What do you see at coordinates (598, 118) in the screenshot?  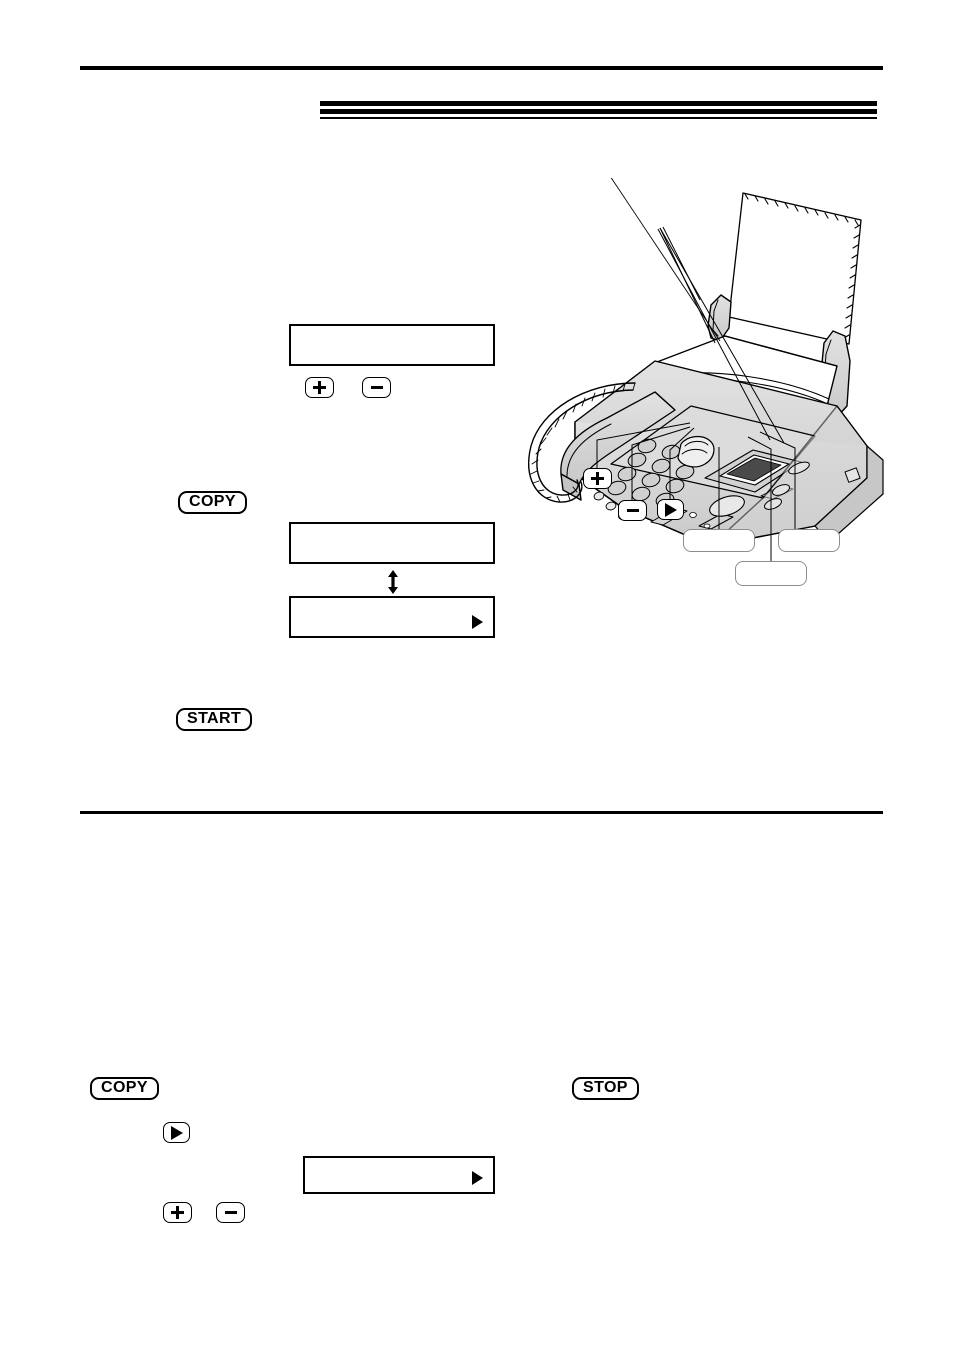 I see `title-rule-thin` at bounding box center [598, 118].